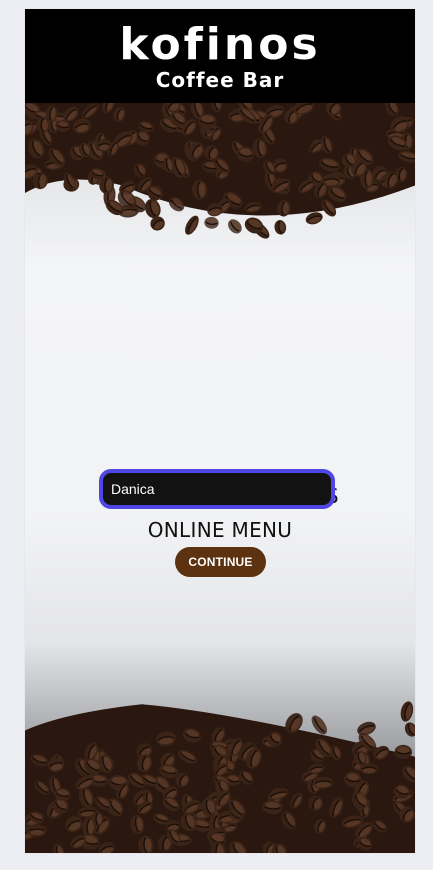  What do you see at coordinates (220, 44) in the screenshot?
I see `logo-wordmark: kofinos` at bounding box center [220, 44].